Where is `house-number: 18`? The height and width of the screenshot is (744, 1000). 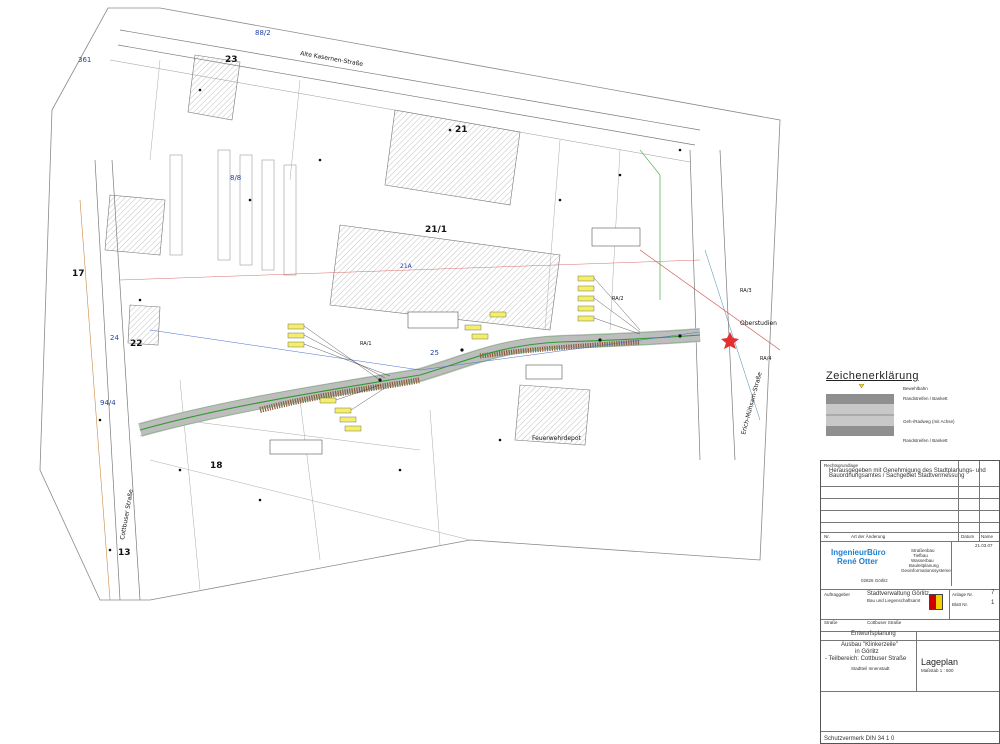
house-number: 18 is located at coordinates (216, 466).